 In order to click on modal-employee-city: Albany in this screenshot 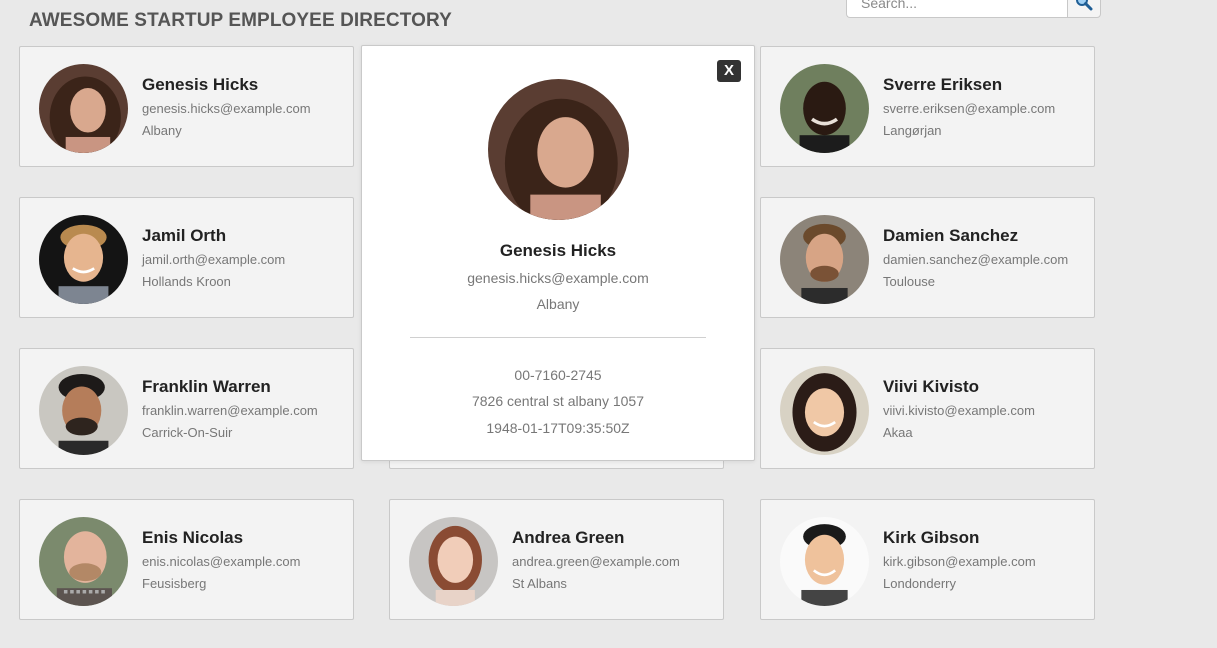, I will do `click(558, 304)`.